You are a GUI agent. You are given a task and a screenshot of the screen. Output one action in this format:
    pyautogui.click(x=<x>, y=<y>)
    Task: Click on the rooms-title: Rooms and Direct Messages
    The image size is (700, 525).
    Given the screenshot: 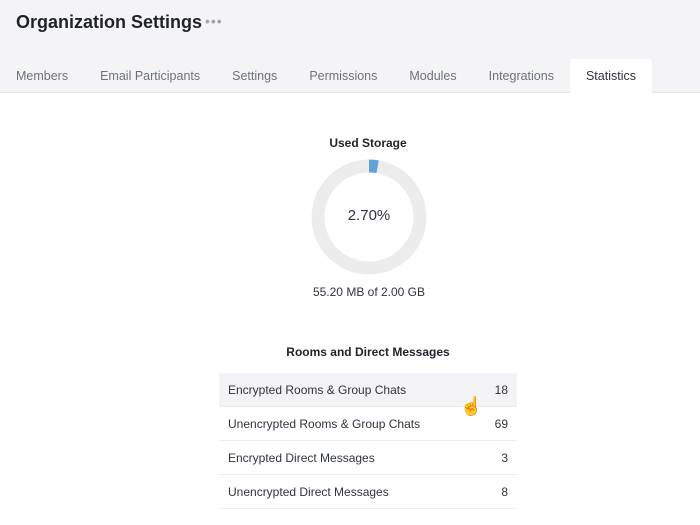 What is the action you would take?
    pyautogui.click(x=368, y=352)
    